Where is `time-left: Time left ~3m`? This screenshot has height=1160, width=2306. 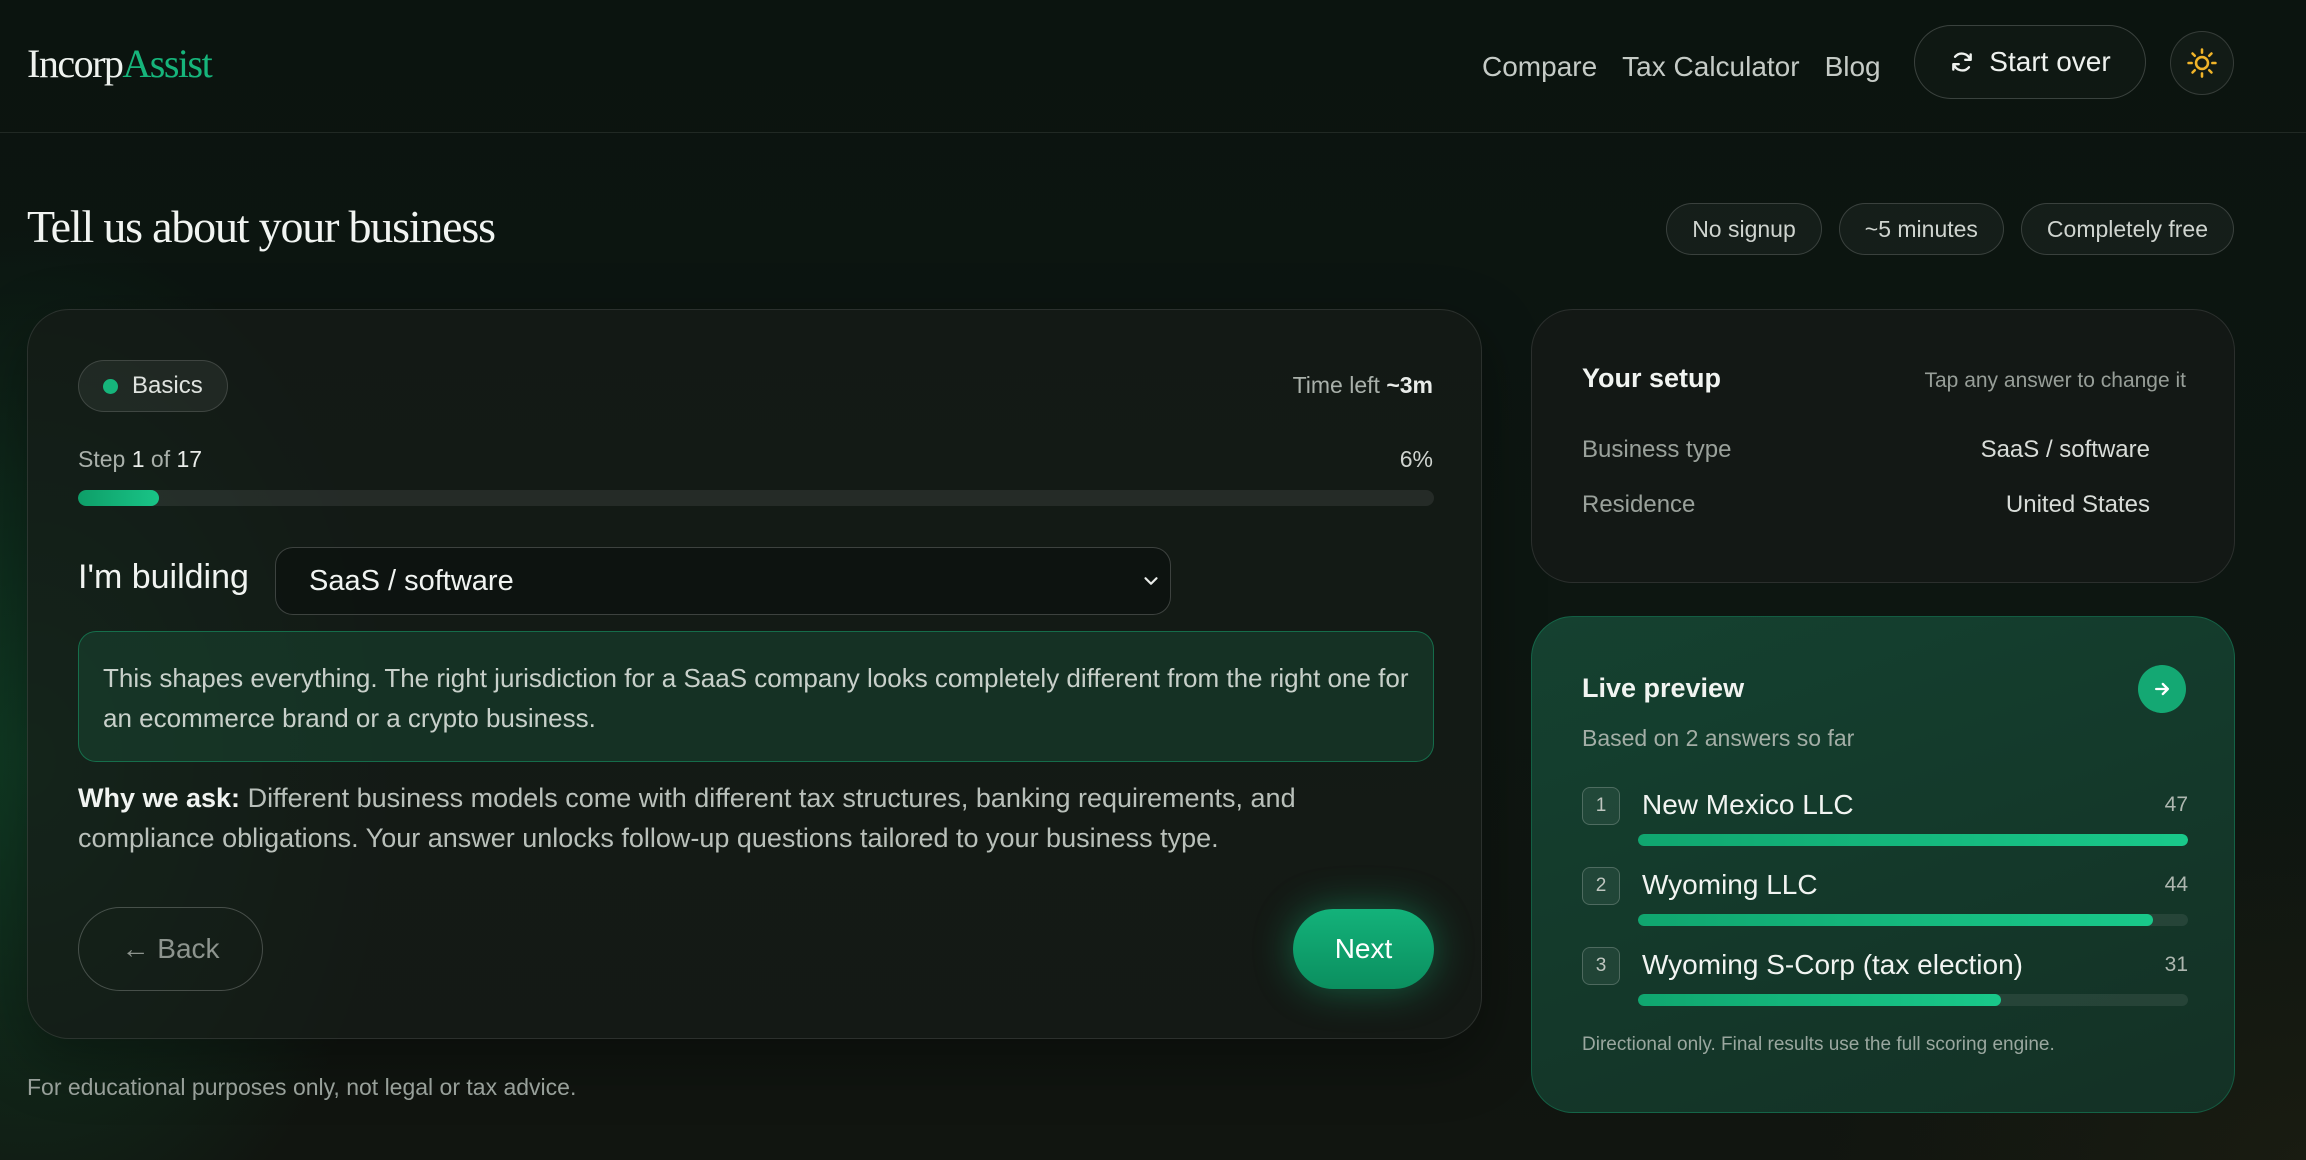
time-left: Time left ~3m is located at coordinates (1363, 385).